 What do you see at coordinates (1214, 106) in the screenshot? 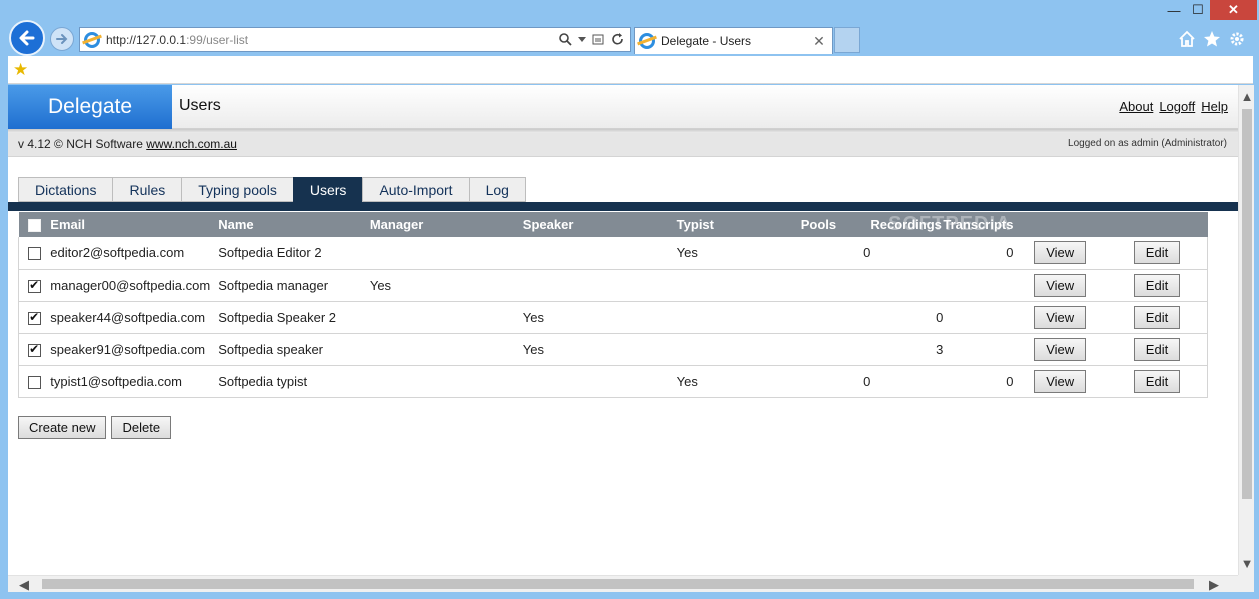
I see `help-link: Help` at bounding box center [1214, 106].